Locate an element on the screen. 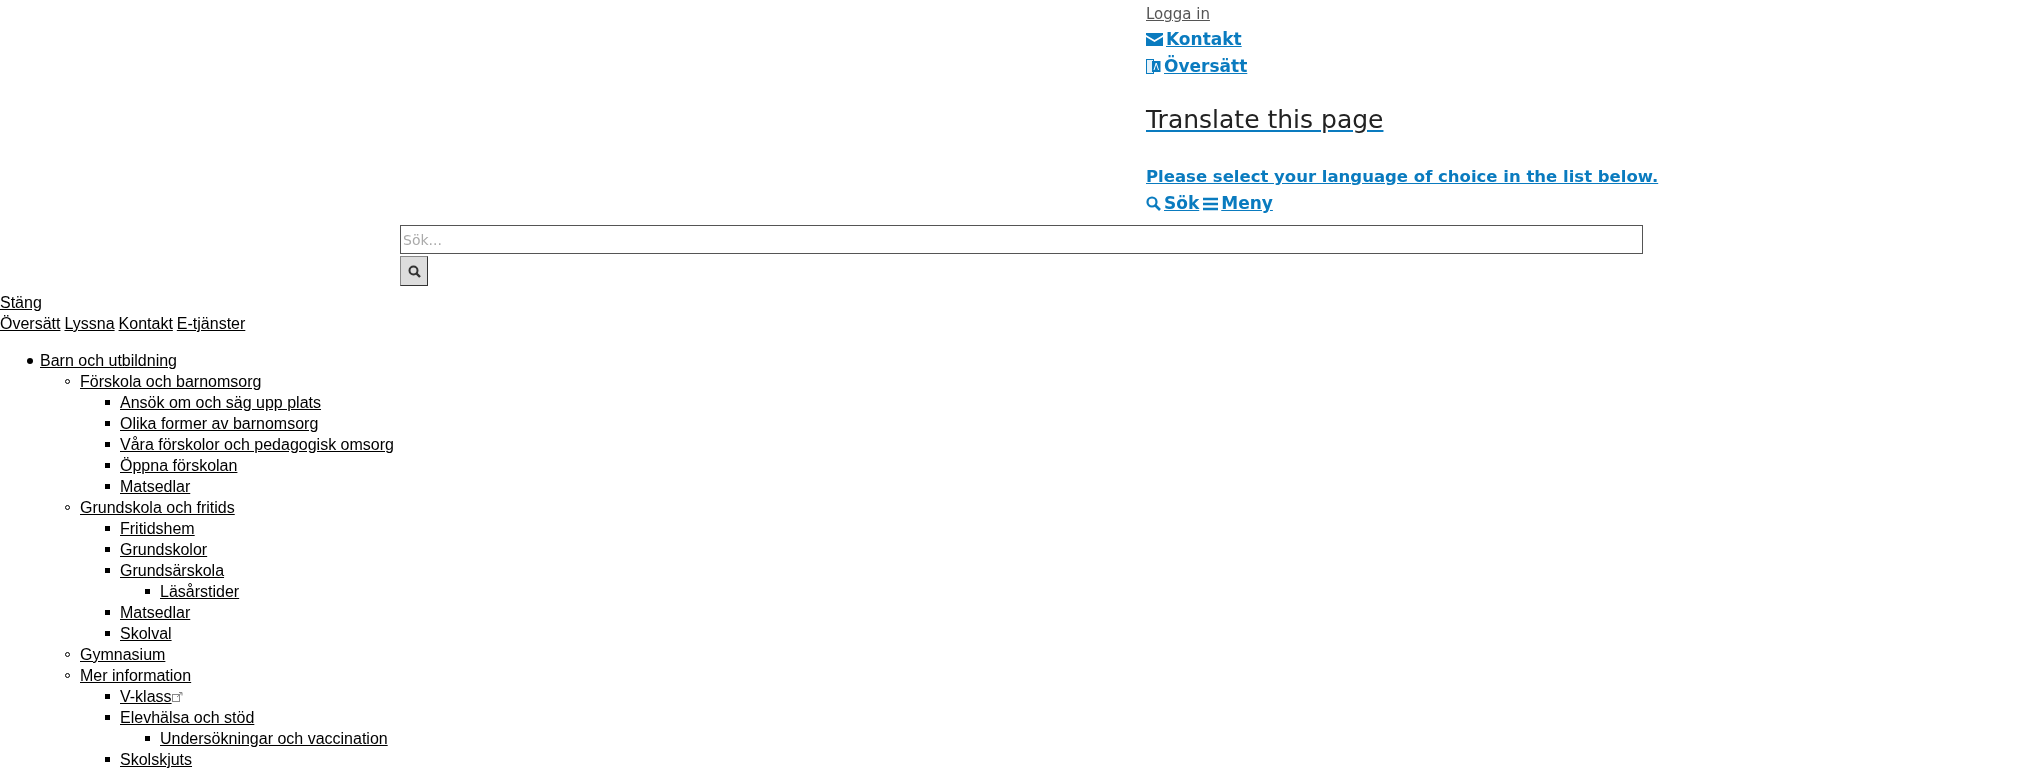  envelope-icon is located at coordinates (1154, 39).